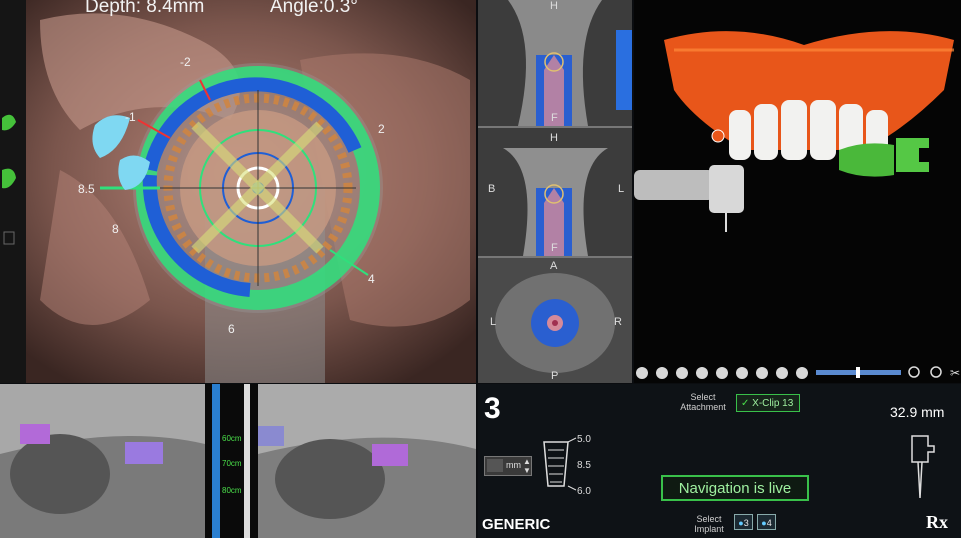  I want to click on ct-slice-axial: H F, so click(555, 64).